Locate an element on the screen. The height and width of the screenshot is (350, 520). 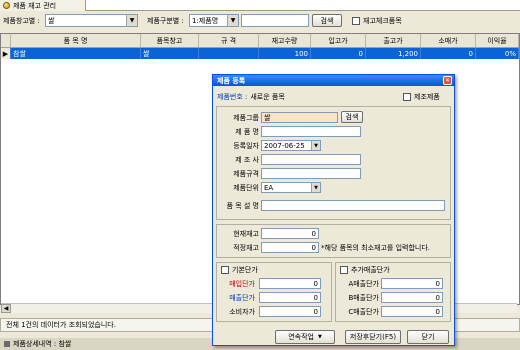
group-field: 쌀 is located at coordinates (299, 117).